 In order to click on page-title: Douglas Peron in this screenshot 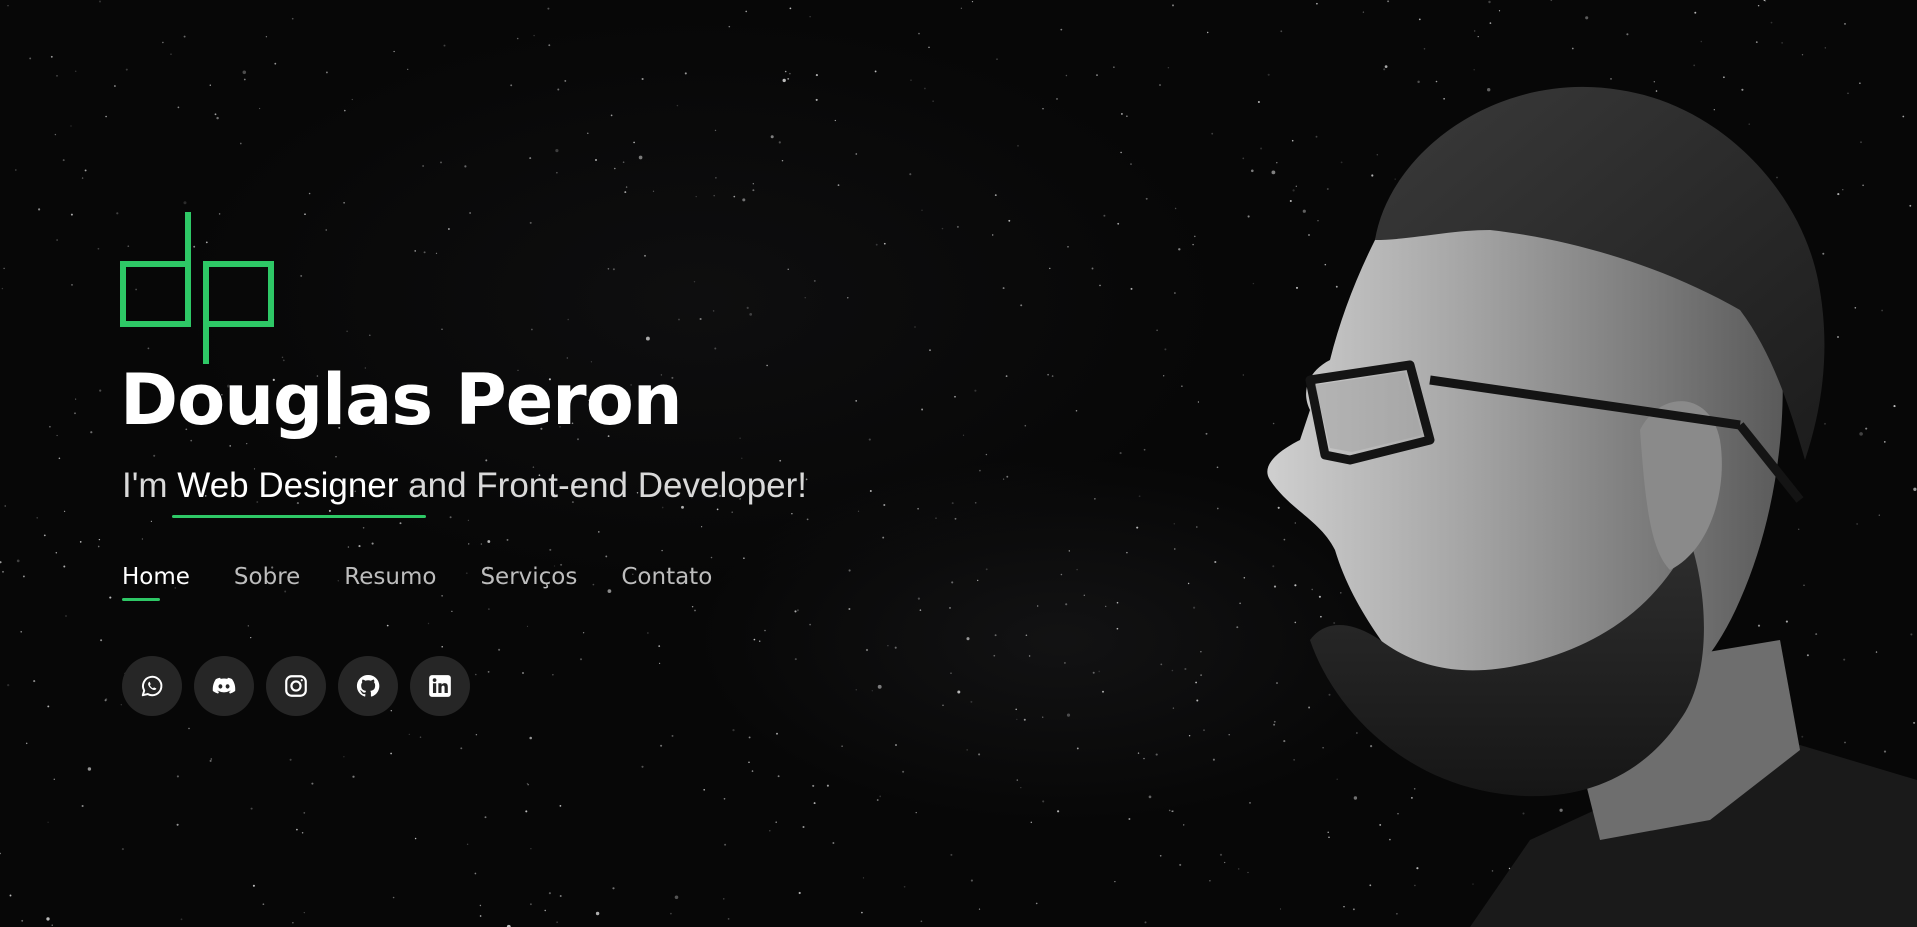, I will do `click(401, 400)`.